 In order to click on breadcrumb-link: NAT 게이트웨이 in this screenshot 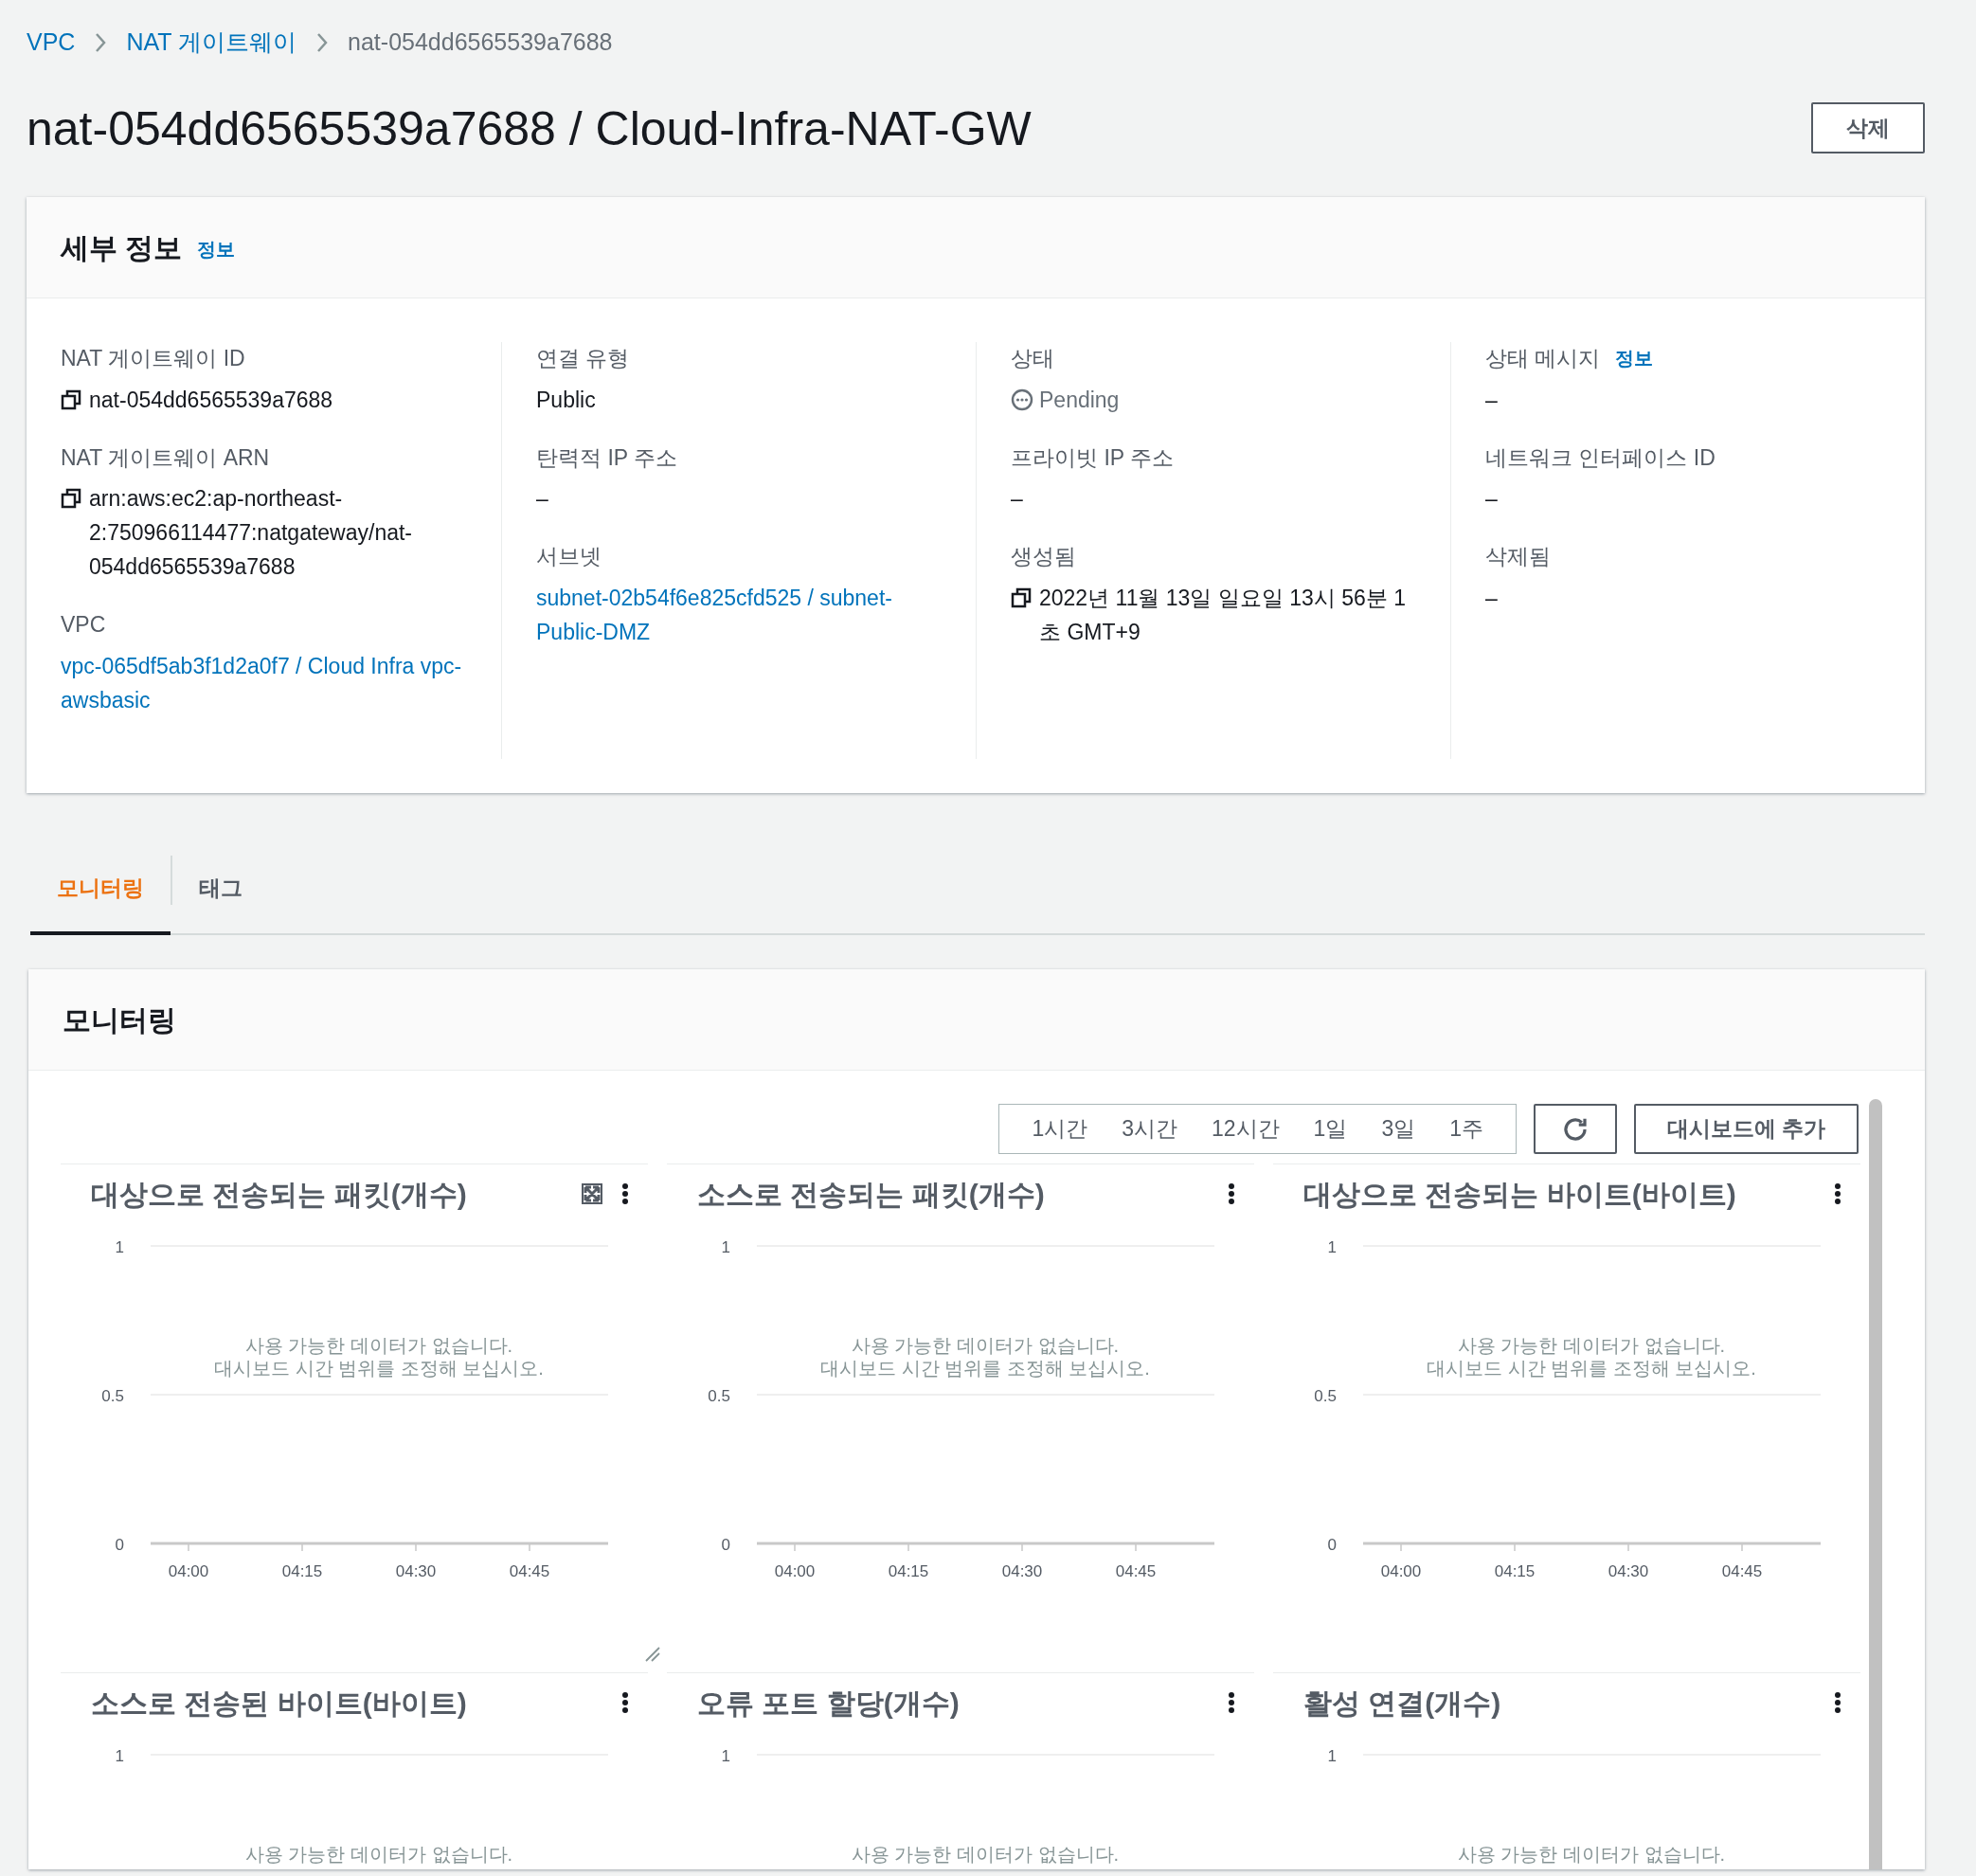, I will do `click(211, 43)`.